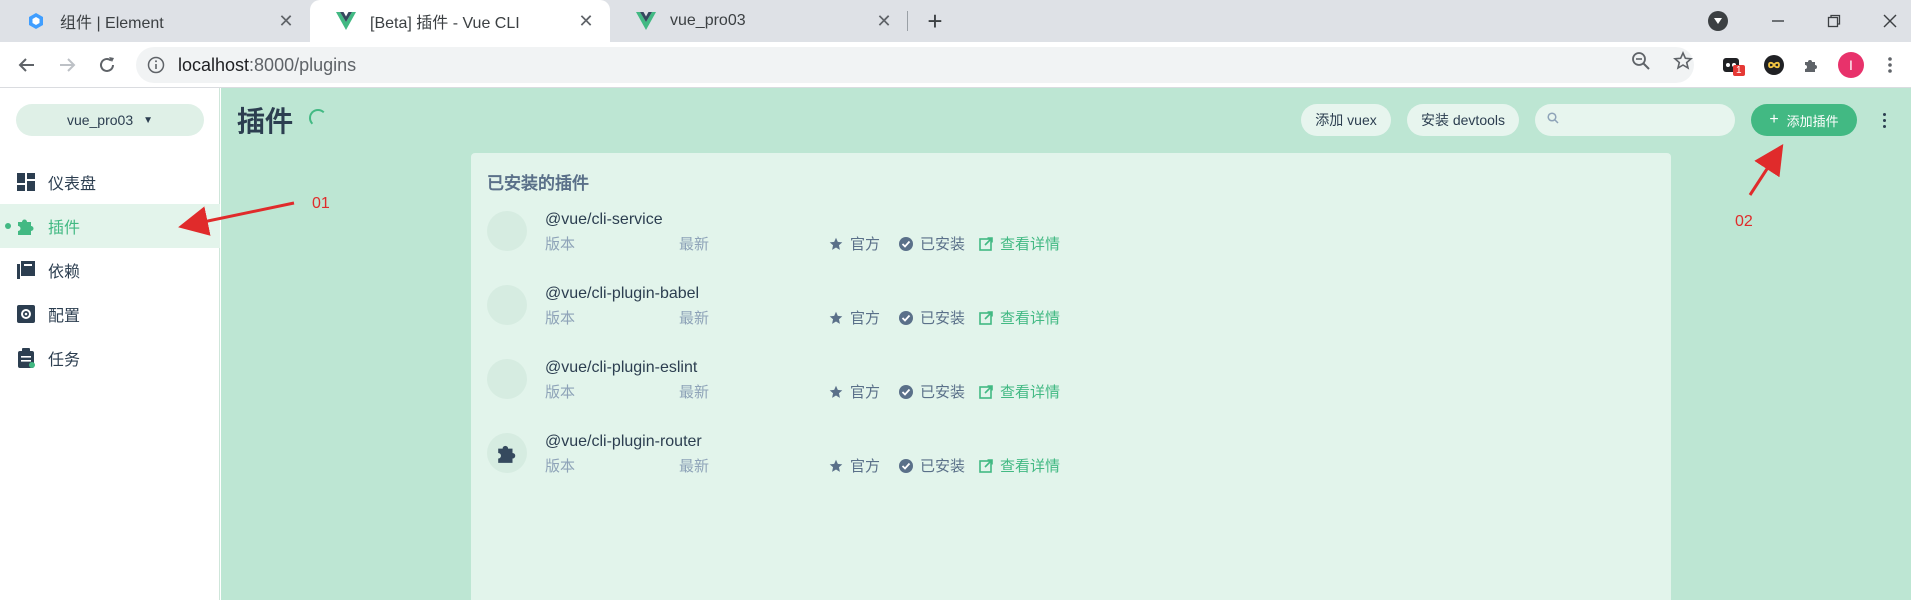 This screenshot has width=1911, height=600. I want to click on annotation-arrows, so click(981, 189).